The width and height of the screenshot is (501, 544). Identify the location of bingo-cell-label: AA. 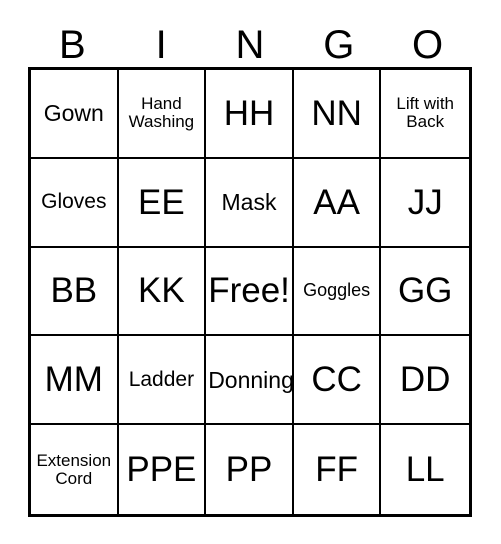
(336, 202).